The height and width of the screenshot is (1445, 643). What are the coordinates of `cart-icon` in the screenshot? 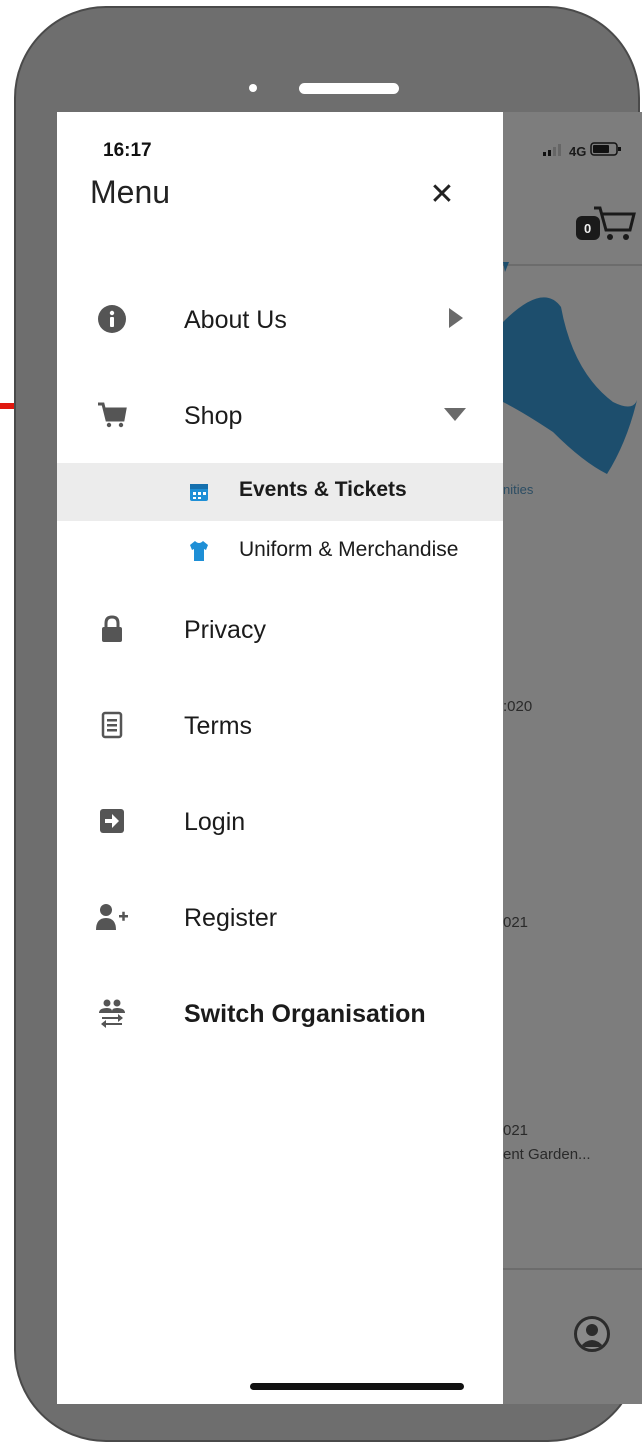 It's located at (112, 415).